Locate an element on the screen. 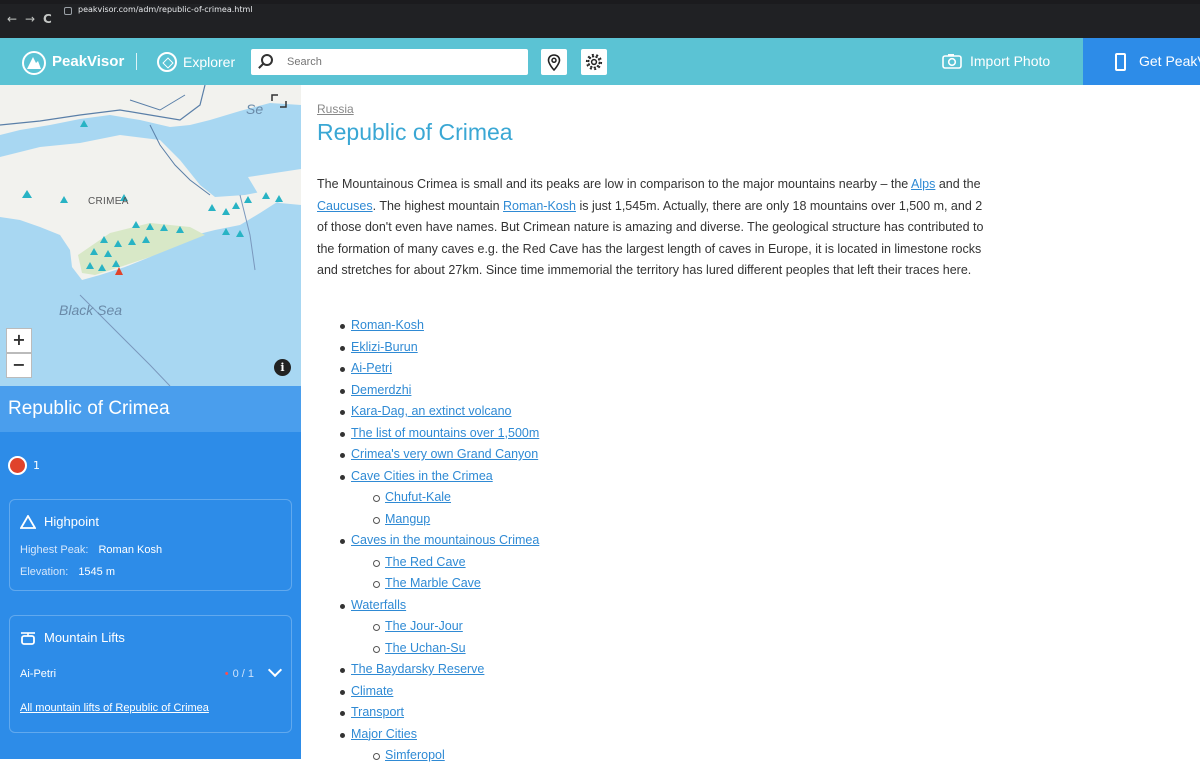  highest-peak-row: Highest Peak: Roman Kosh is located at coordinates (91, 550).